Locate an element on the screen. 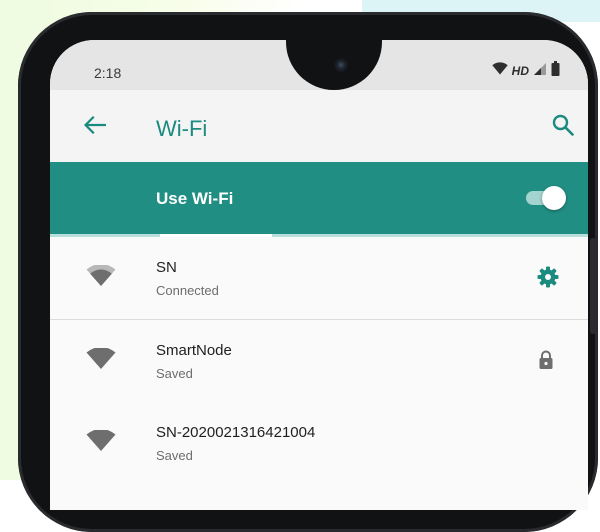  status-icons: HD is located at coordinates (525, 71).